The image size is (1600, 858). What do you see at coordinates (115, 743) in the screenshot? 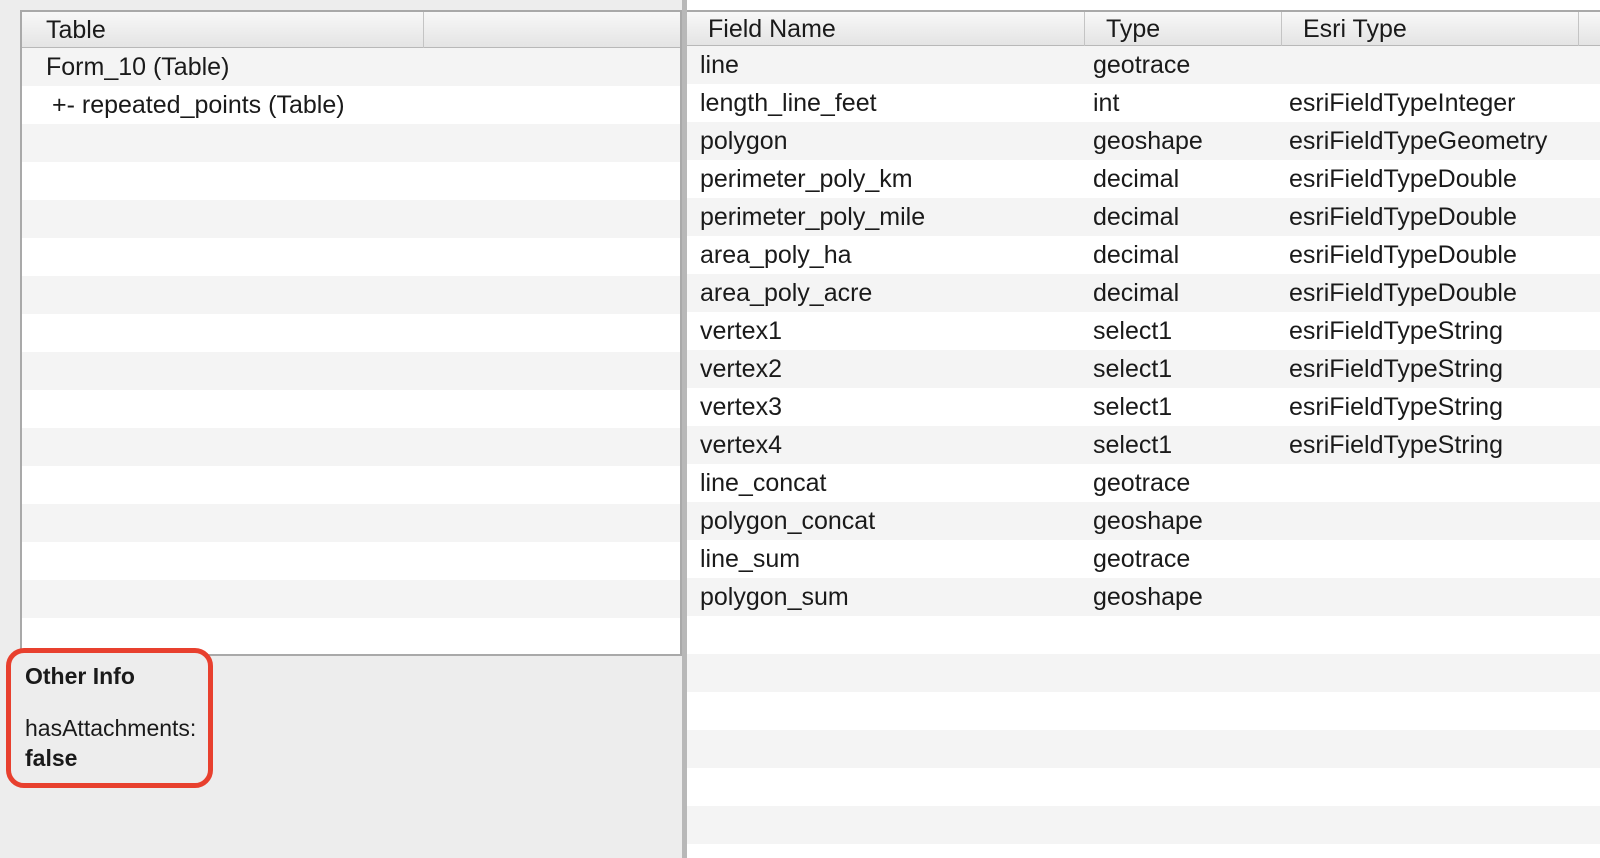
I see `has-attachments-info: hasAttachments: false` at bounding box center [115, 743].